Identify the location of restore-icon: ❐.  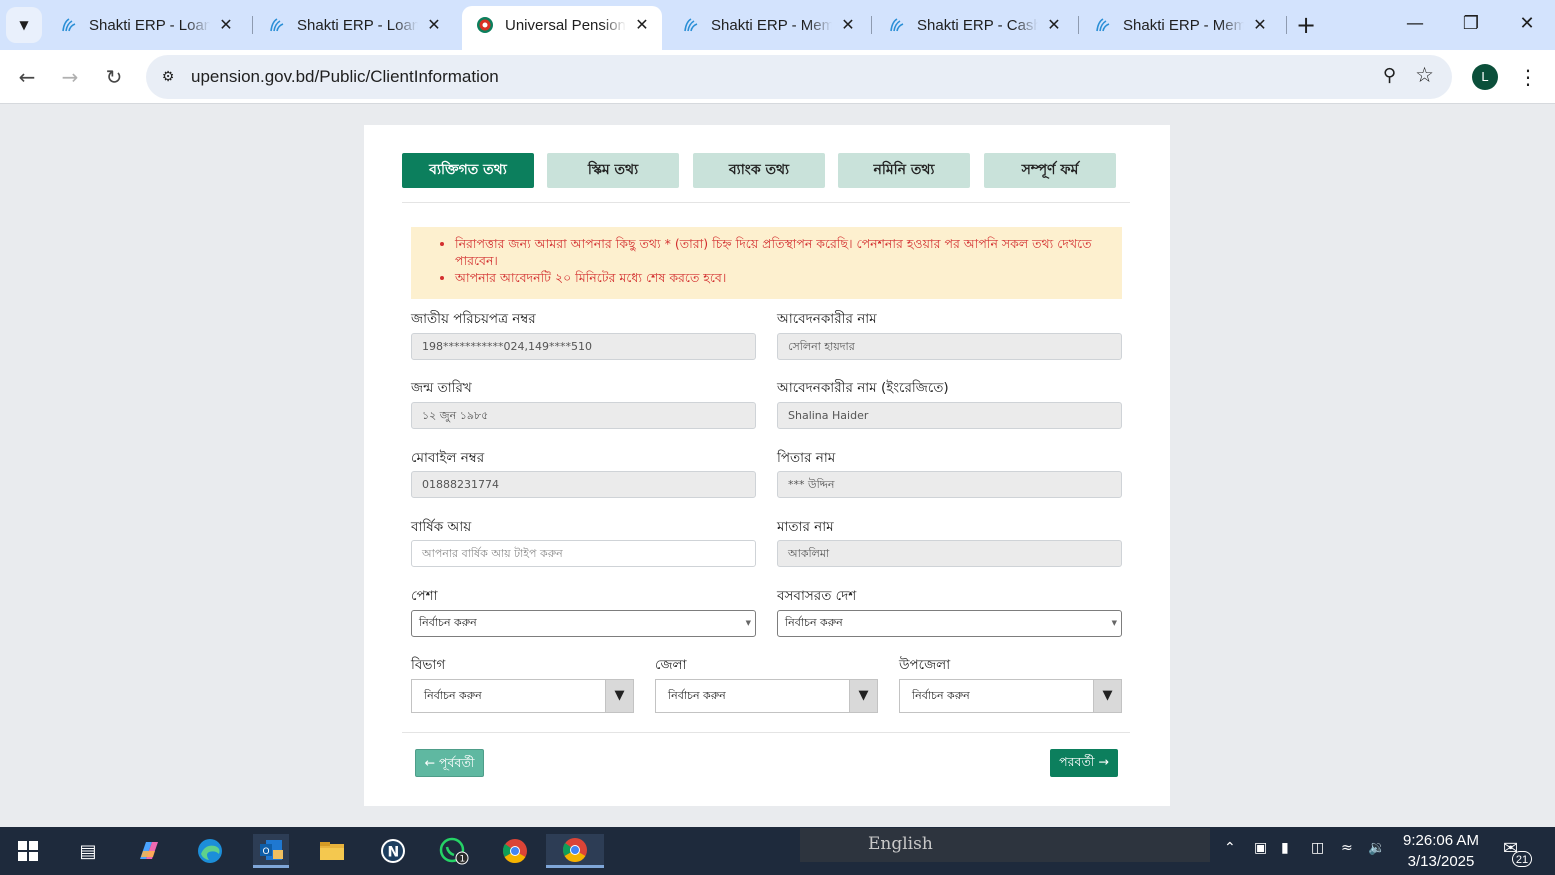
(1471, 24).